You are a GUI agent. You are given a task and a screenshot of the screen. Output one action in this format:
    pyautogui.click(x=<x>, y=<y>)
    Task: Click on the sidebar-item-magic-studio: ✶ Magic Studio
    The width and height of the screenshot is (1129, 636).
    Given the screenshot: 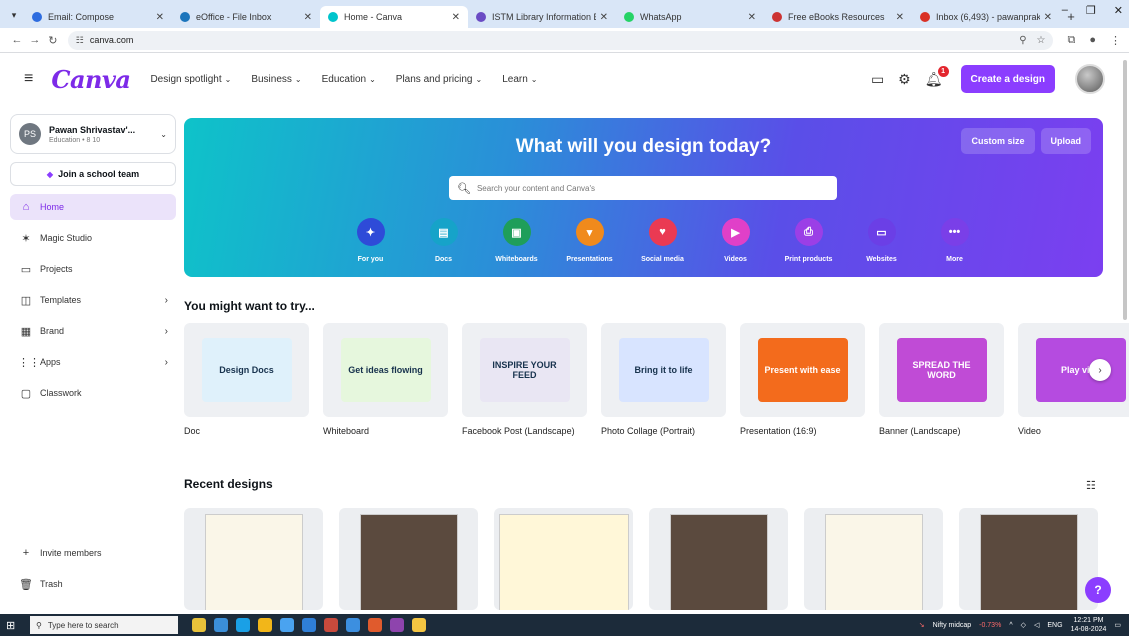 What is the action you would take?
    pyautogui.click(x=93, y=238)
    